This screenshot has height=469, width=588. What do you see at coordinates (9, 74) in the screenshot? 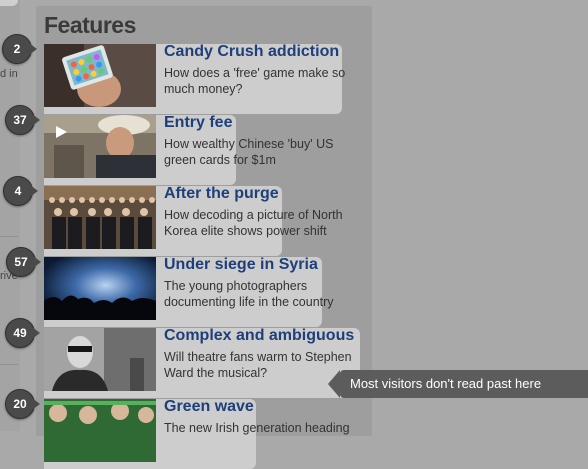
I see `left-text-fragment: d in` at bounding box center [9, 74].